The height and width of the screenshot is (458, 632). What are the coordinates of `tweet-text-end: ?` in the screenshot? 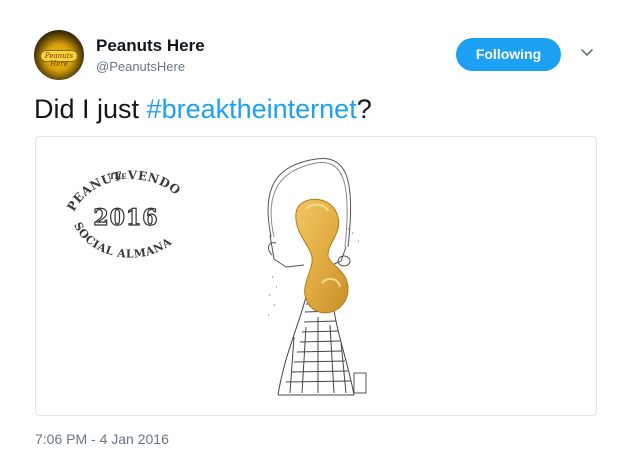 It's located at (364, 109).